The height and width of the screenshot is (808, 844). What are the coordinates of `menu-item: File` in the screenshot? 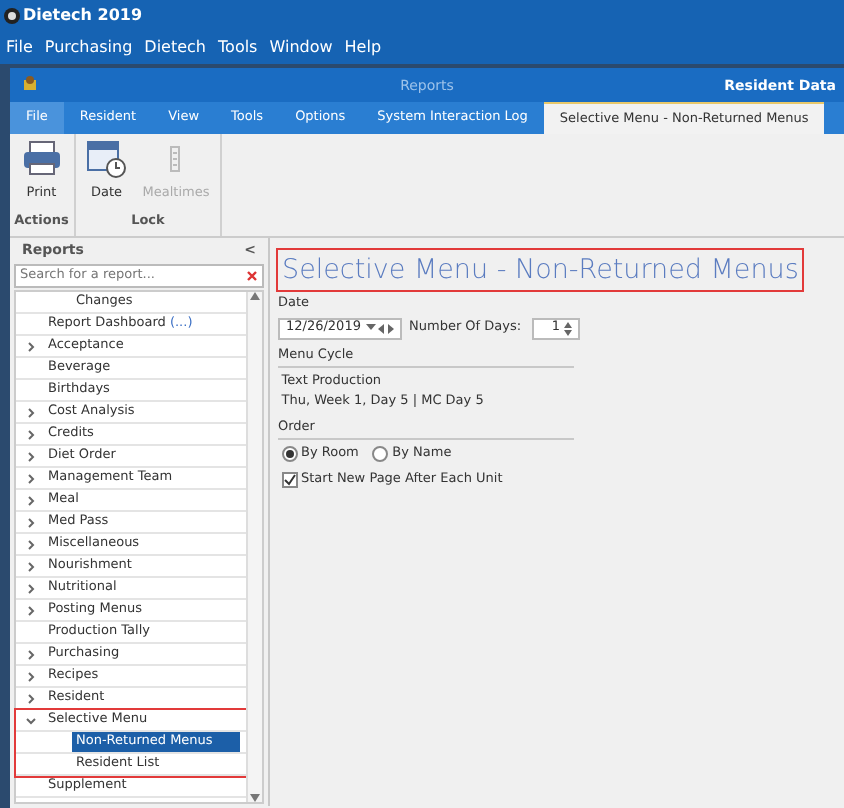 It's located at (19, 48).